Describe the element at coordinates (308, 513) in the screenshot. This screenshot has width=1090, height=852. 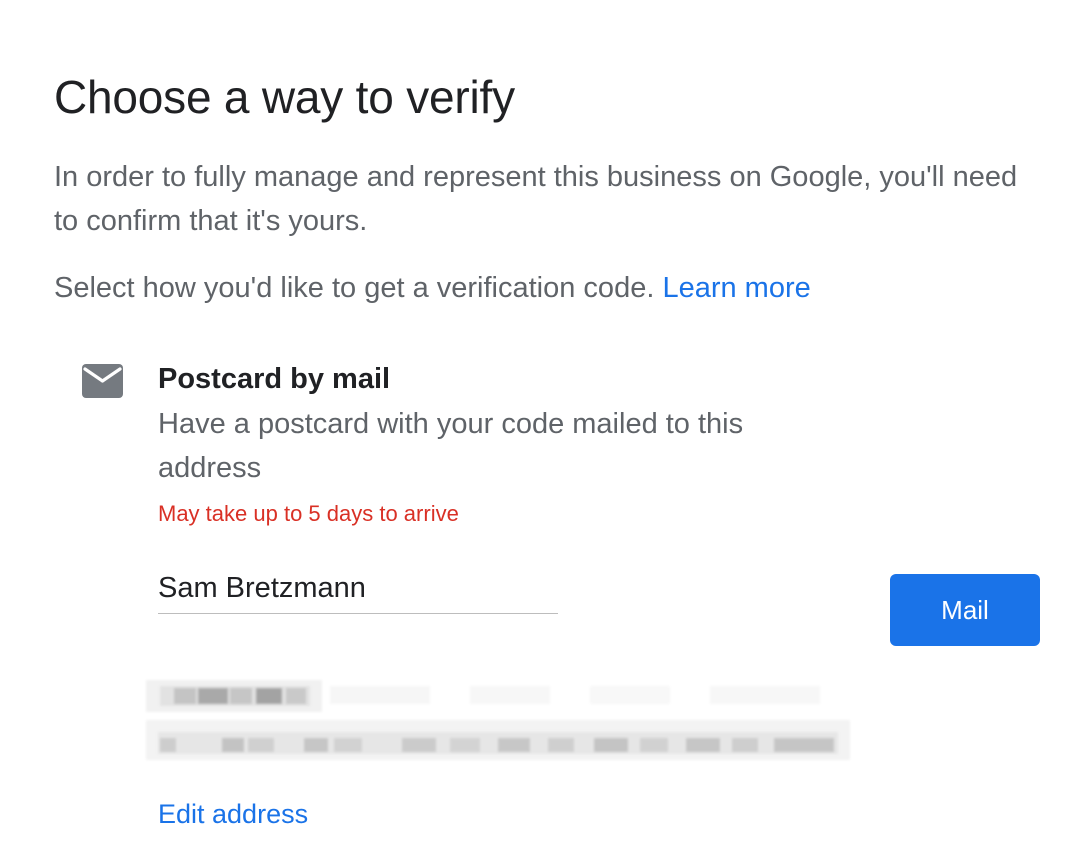
I see `delivery-warning: May take up to 5 days to arrive` at that location.